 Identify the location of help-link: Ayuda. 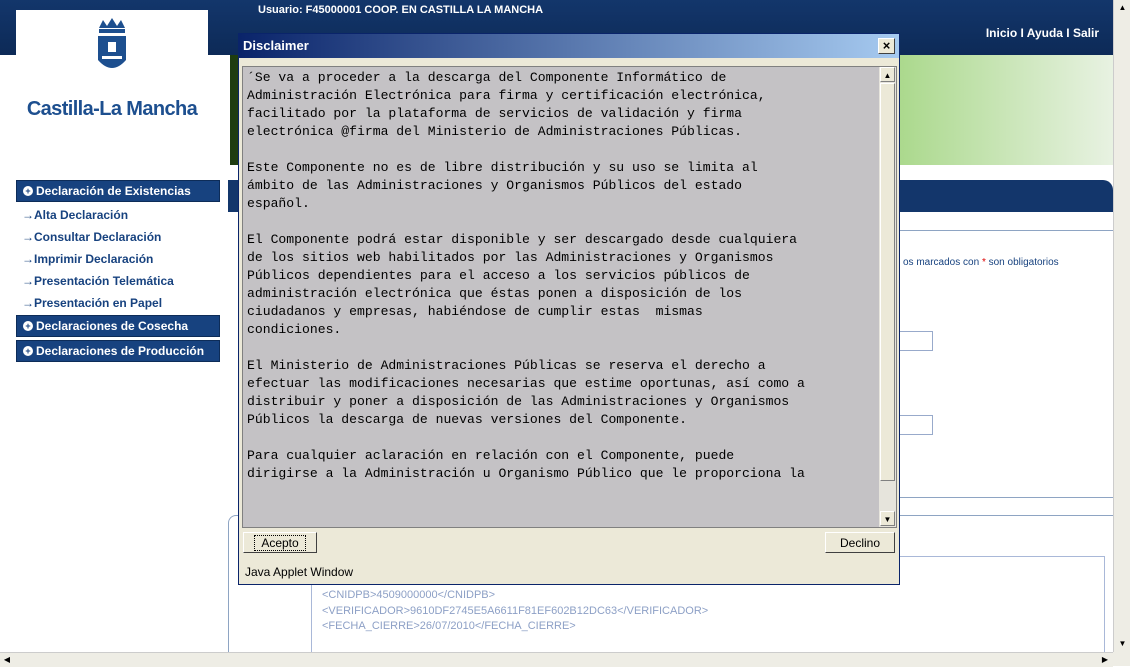
(1045, 33).